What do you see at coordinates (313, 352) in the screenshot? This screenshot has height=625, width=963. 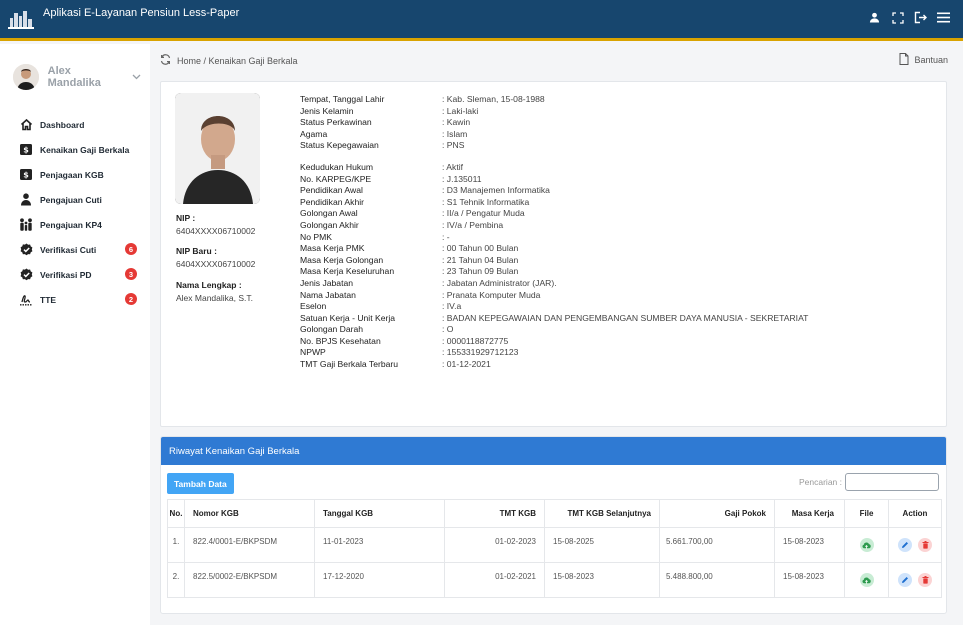 I see `field-label: NPWP` at bounding box center [313, 352].